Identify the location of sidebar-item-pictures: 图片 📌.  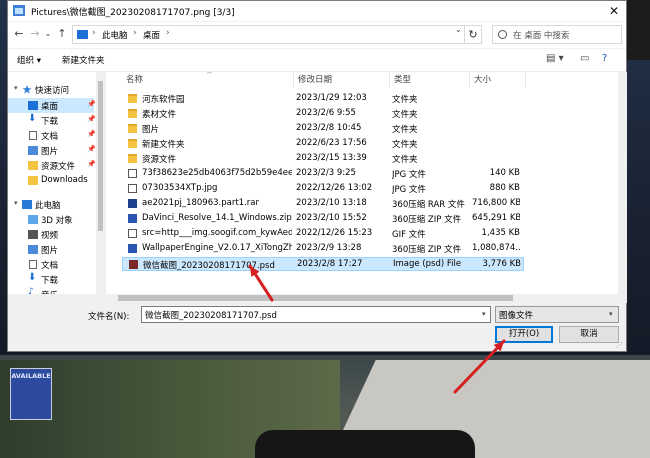
(52, 150).